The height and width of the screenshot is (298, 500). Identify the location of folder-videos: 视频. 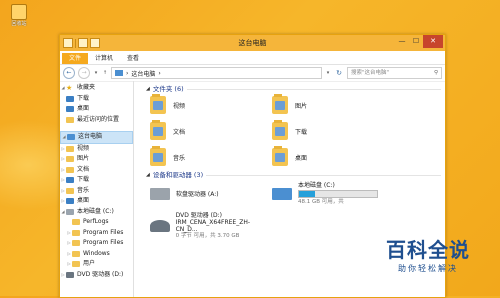
(210, 104).